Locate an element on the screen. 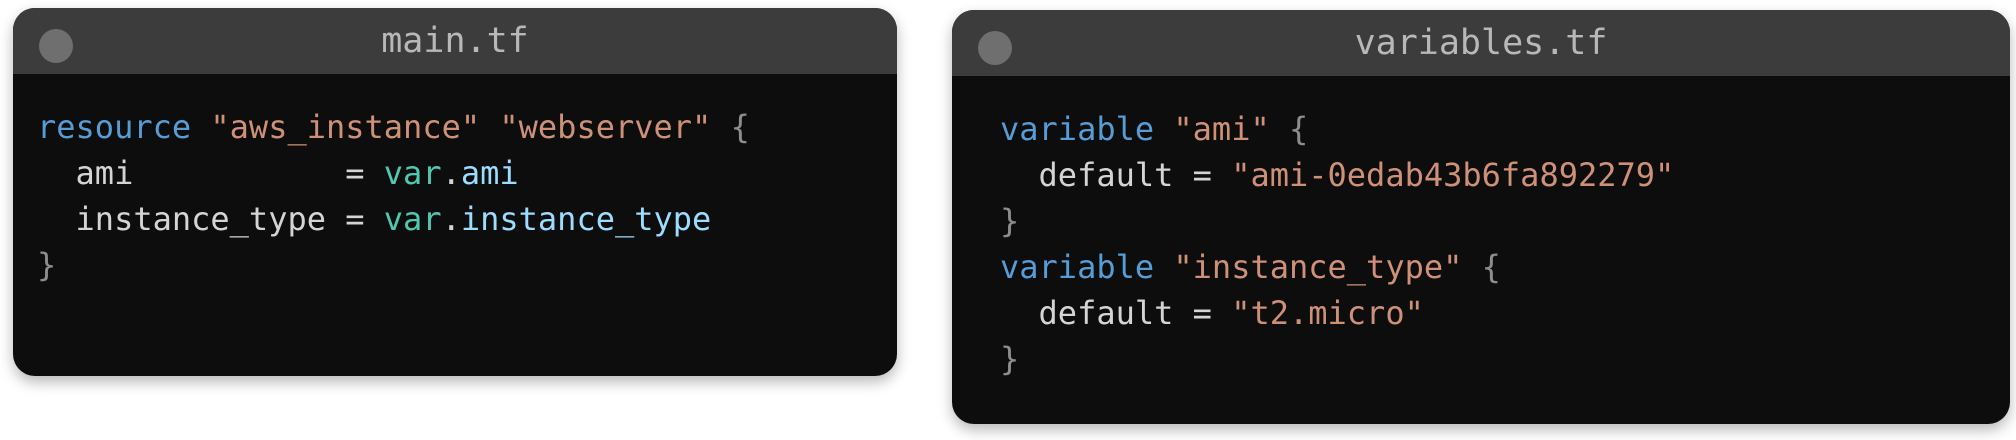  code-line-5: default = "t2.micro" is located at coordinates (1212, 313).